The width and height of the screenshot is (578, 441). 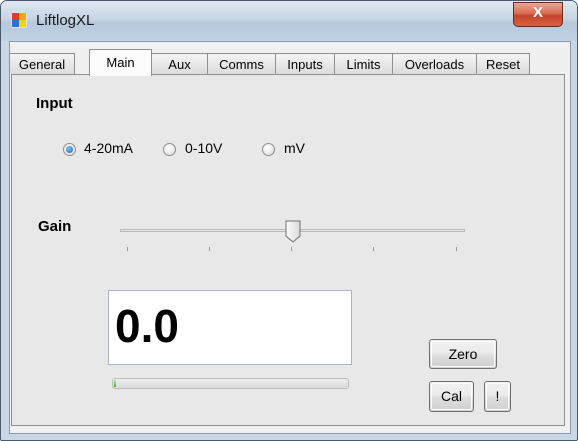 I want to click on radio-0-10v-label: 0-10V, so click(x=203, y=148).